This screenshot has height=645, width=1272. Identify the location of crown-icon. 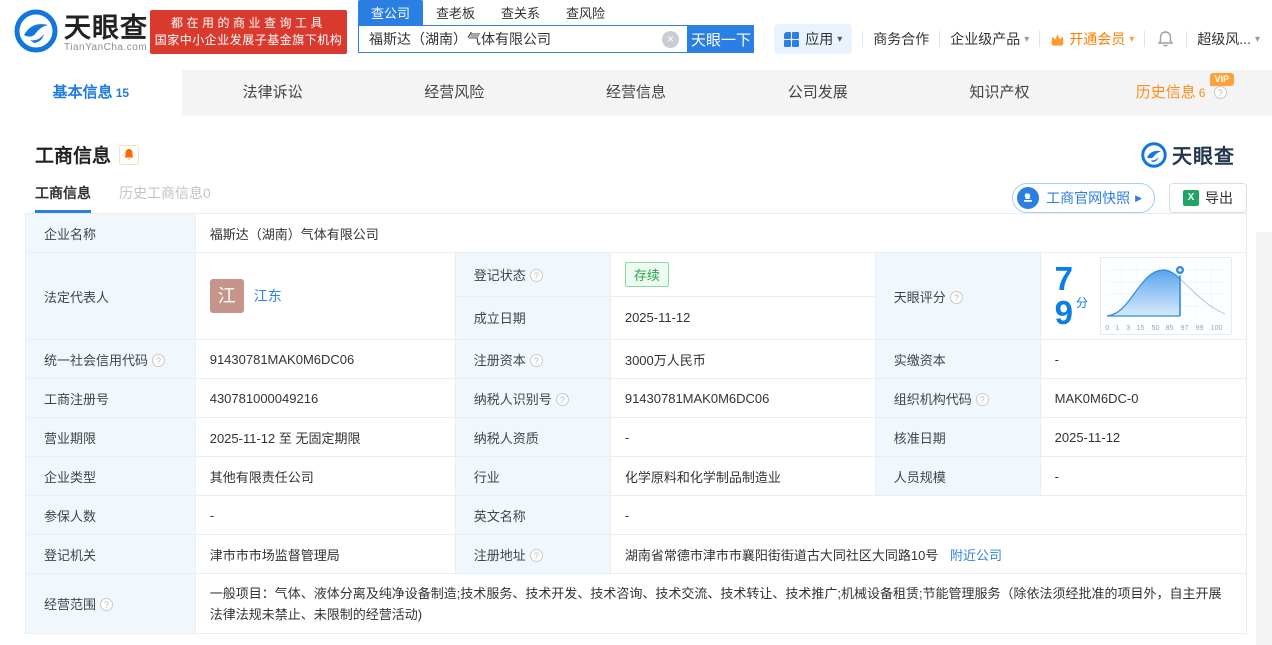
(1057, 39).